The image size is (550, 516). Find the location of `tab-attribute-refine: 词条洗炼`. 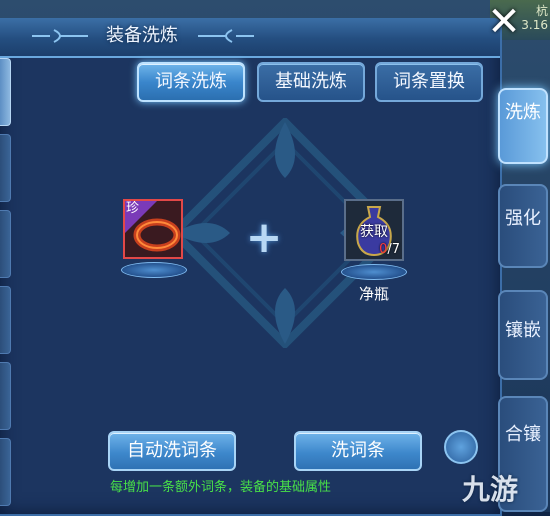

tab-attribute-refine: 词条洗炼 is located at coordinates (191, 82).